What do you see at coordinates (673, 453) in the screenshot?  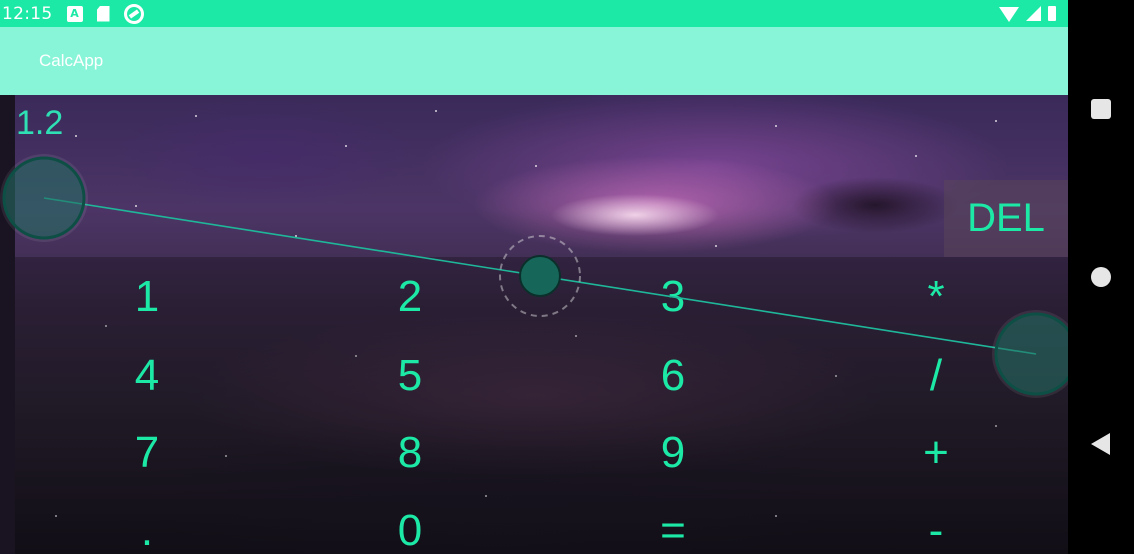 I see `key-9: 9` at bounding box center [673, 453].